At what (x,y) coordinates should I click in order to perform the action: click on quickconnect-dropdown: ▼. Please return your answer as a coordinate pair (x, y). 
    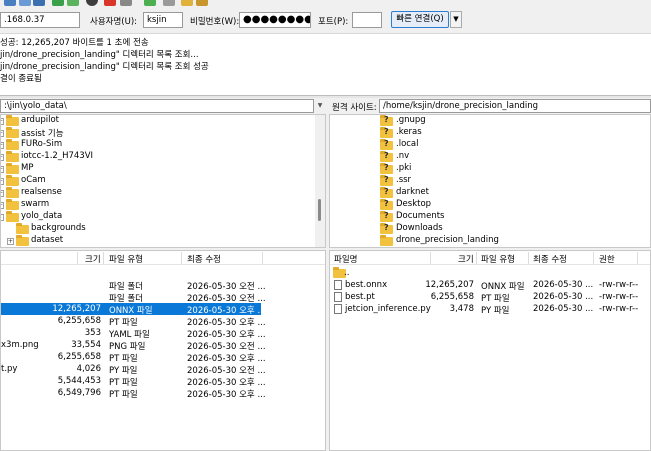
    Looking at the image, I should click on (456, 19).